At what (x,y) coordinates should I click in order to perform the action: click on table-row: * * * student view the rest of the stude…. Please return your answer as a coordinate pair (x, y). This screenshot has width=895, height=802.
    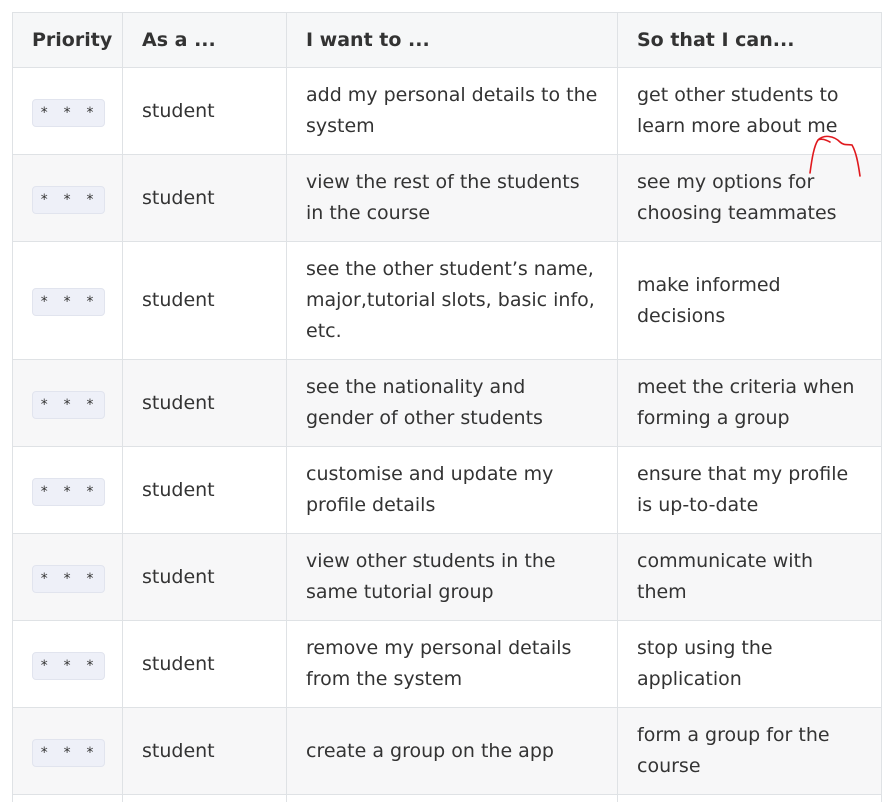
    Looking at the image, I should click on (447, 198).